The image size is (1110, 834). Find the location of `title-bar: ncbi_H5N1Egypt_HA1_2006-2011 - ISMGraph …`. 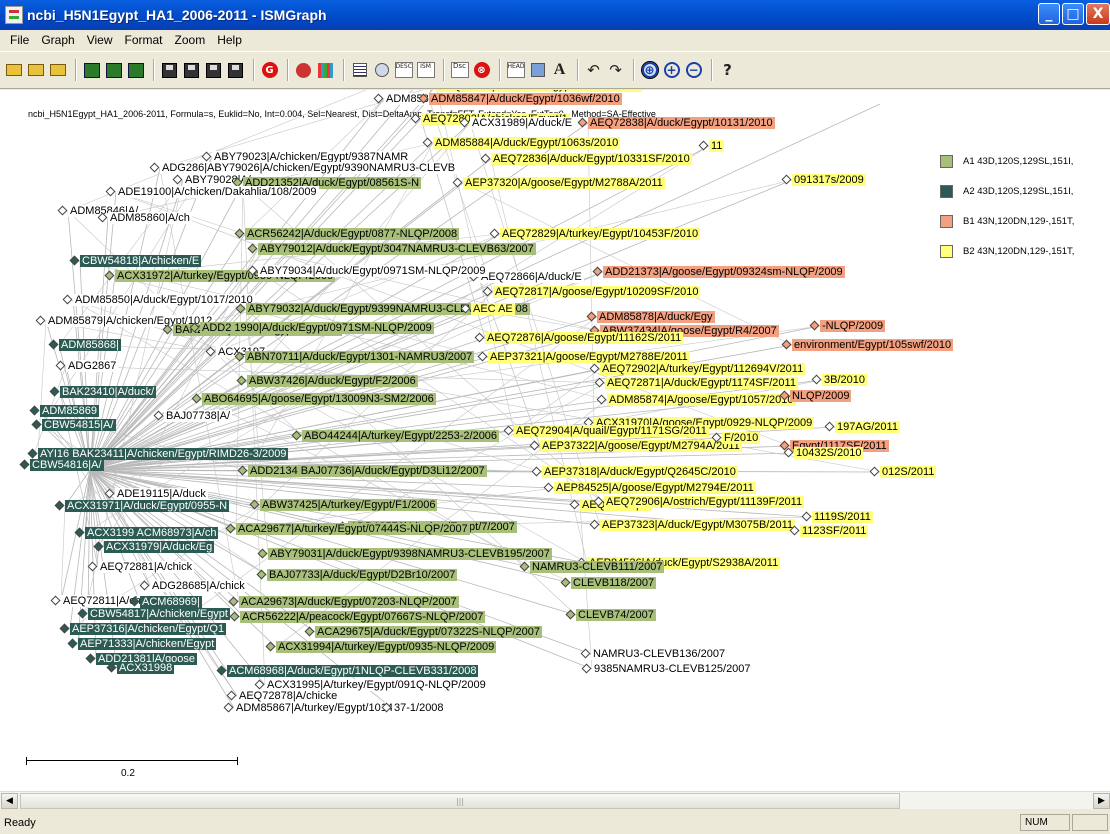

title-bar: ncbi_H5N1Egypt_HA1_2006-2011 - ISMGraph … is located at coordinates (555, 15).